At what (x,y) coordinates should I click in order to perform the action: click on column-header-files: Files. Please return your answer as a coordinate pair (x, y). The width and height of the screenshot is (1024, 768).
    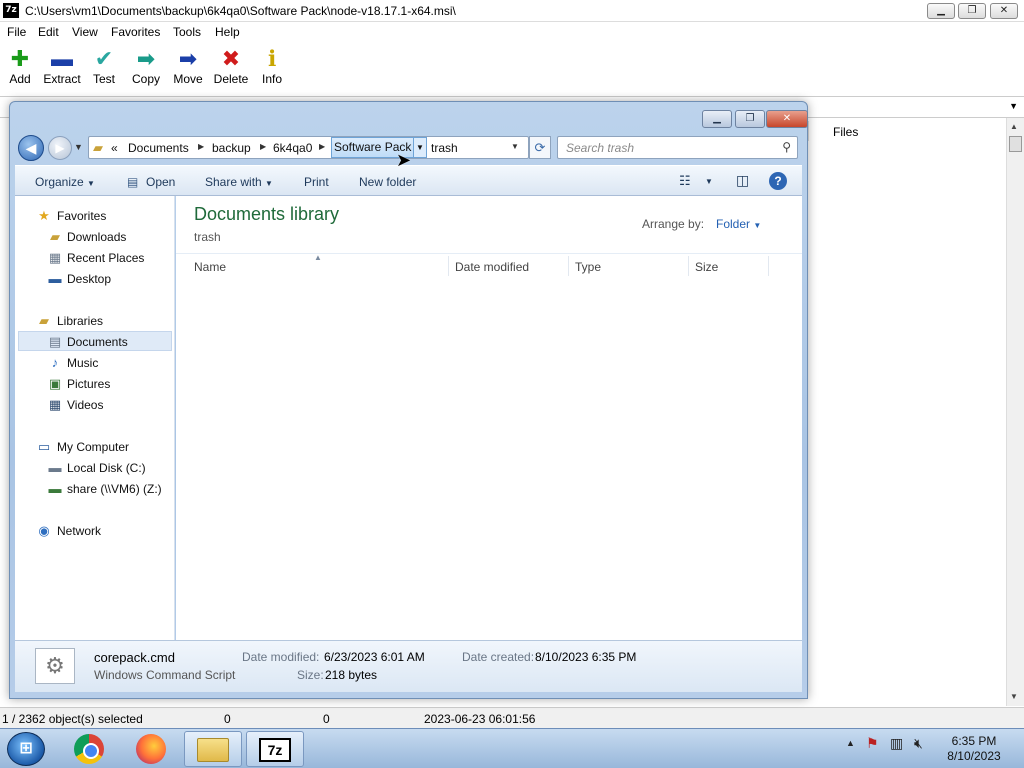
    Looking at the image, I should click on (908, 131).